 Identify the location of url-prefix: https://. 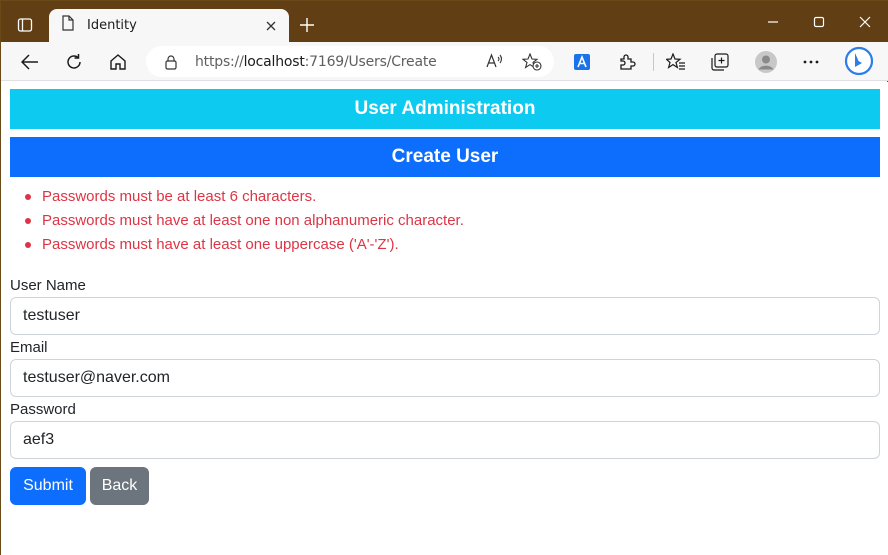
(219, 62).